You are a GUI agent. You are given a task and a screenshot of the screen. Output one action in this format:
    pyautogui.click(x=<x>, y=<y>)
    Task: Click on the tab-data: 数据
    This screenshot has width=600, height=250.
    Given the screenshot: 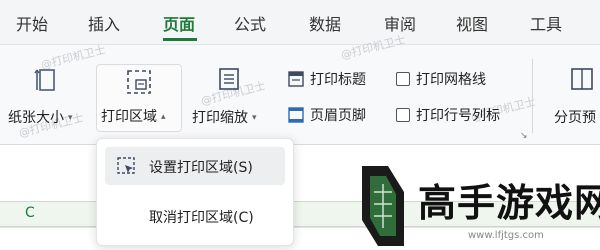 What is the action you would take?
    pyautogui.click(x=325, y=23)
    